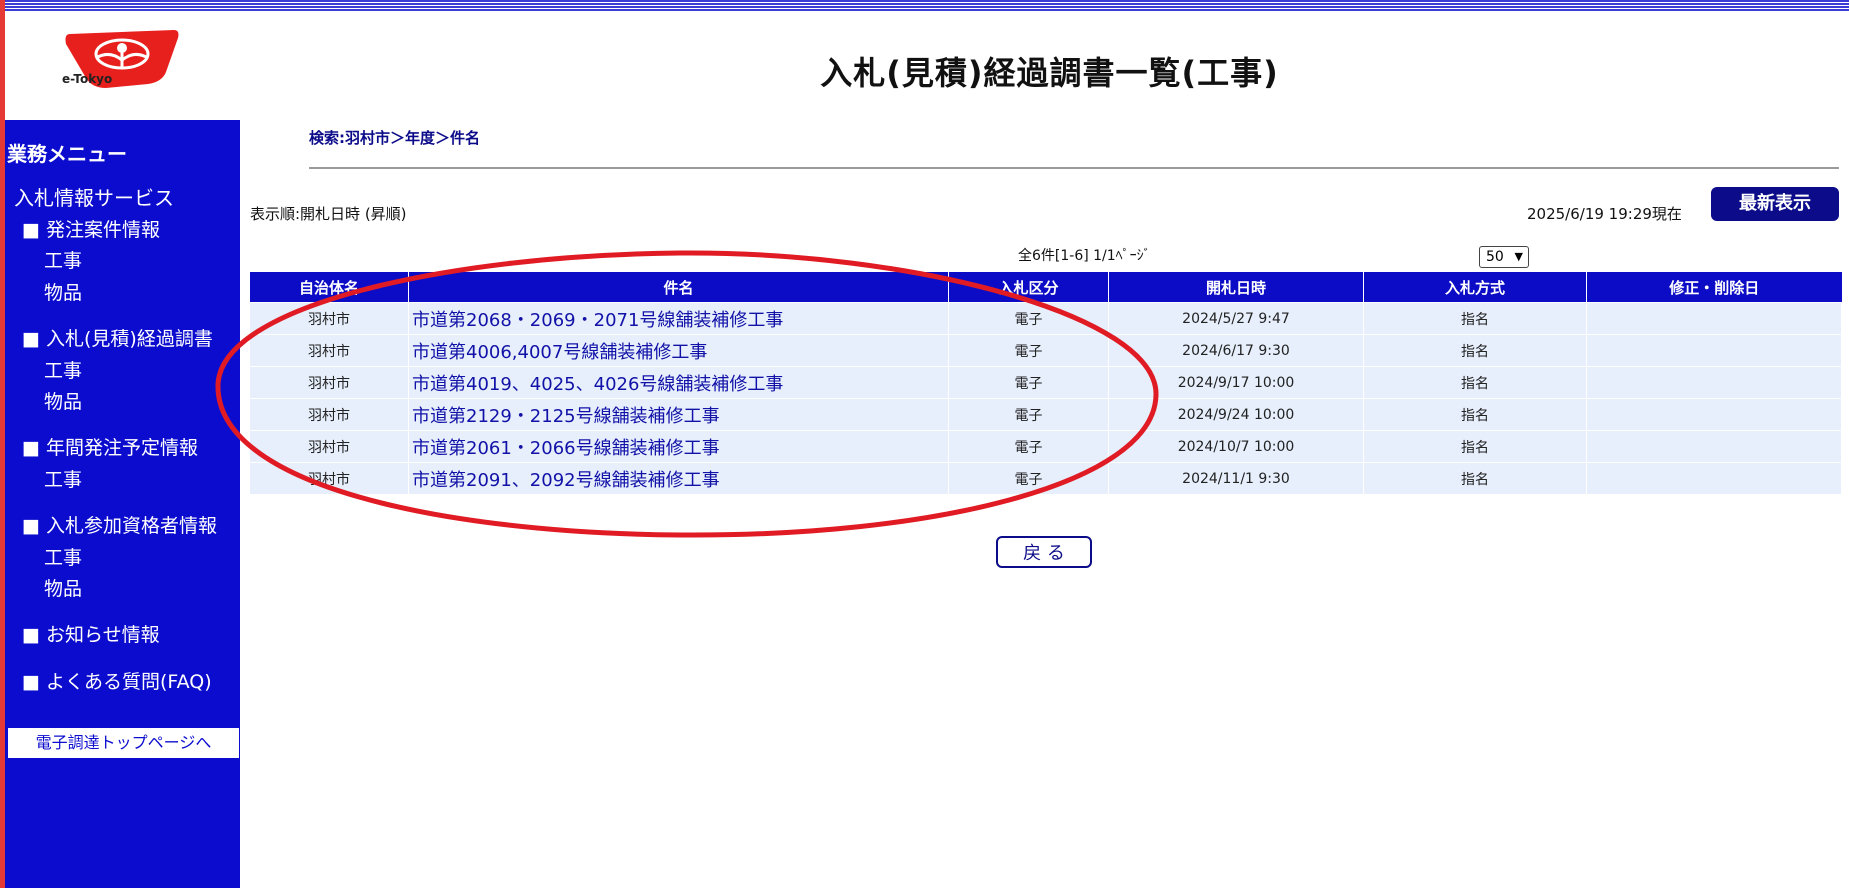  Describe the element at coordinates (67, 154) in the screenshot. I see `sidebar-title: 業務メニュー` at that location.